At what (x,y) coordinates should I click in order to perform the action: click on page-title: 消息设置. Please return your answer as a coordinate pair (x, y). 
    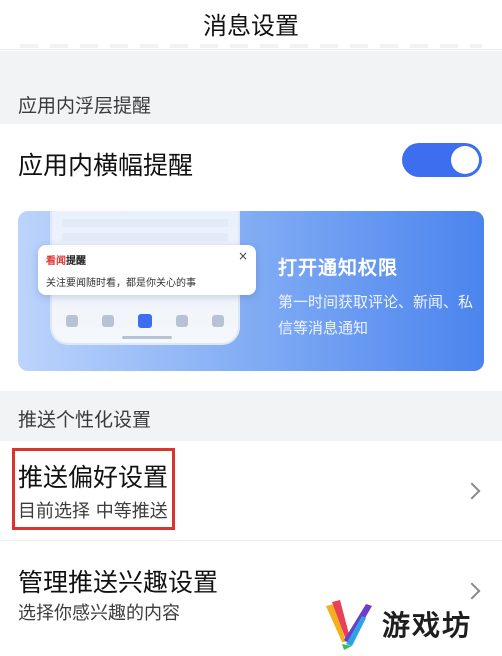
    Looking at the image, I should click on (251, 26).